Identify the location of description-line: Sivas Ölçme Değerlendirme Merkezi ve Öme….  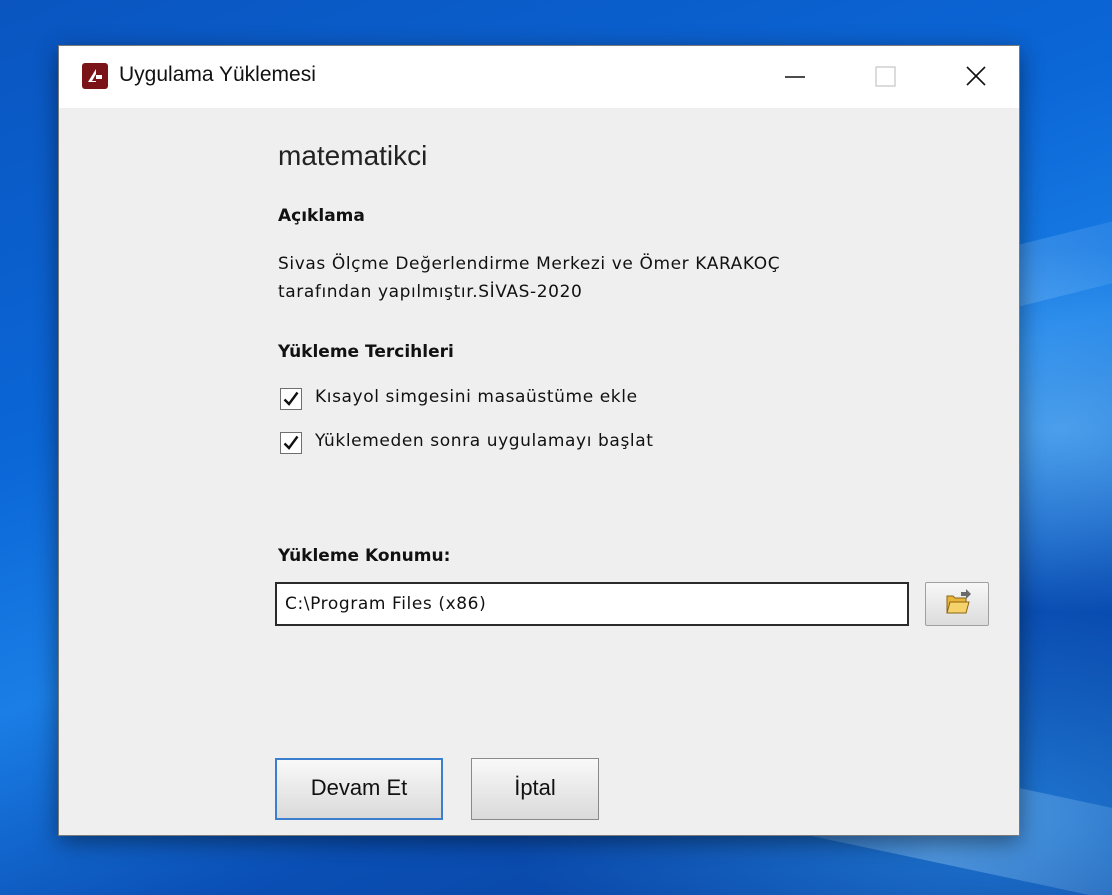
(529, 264).